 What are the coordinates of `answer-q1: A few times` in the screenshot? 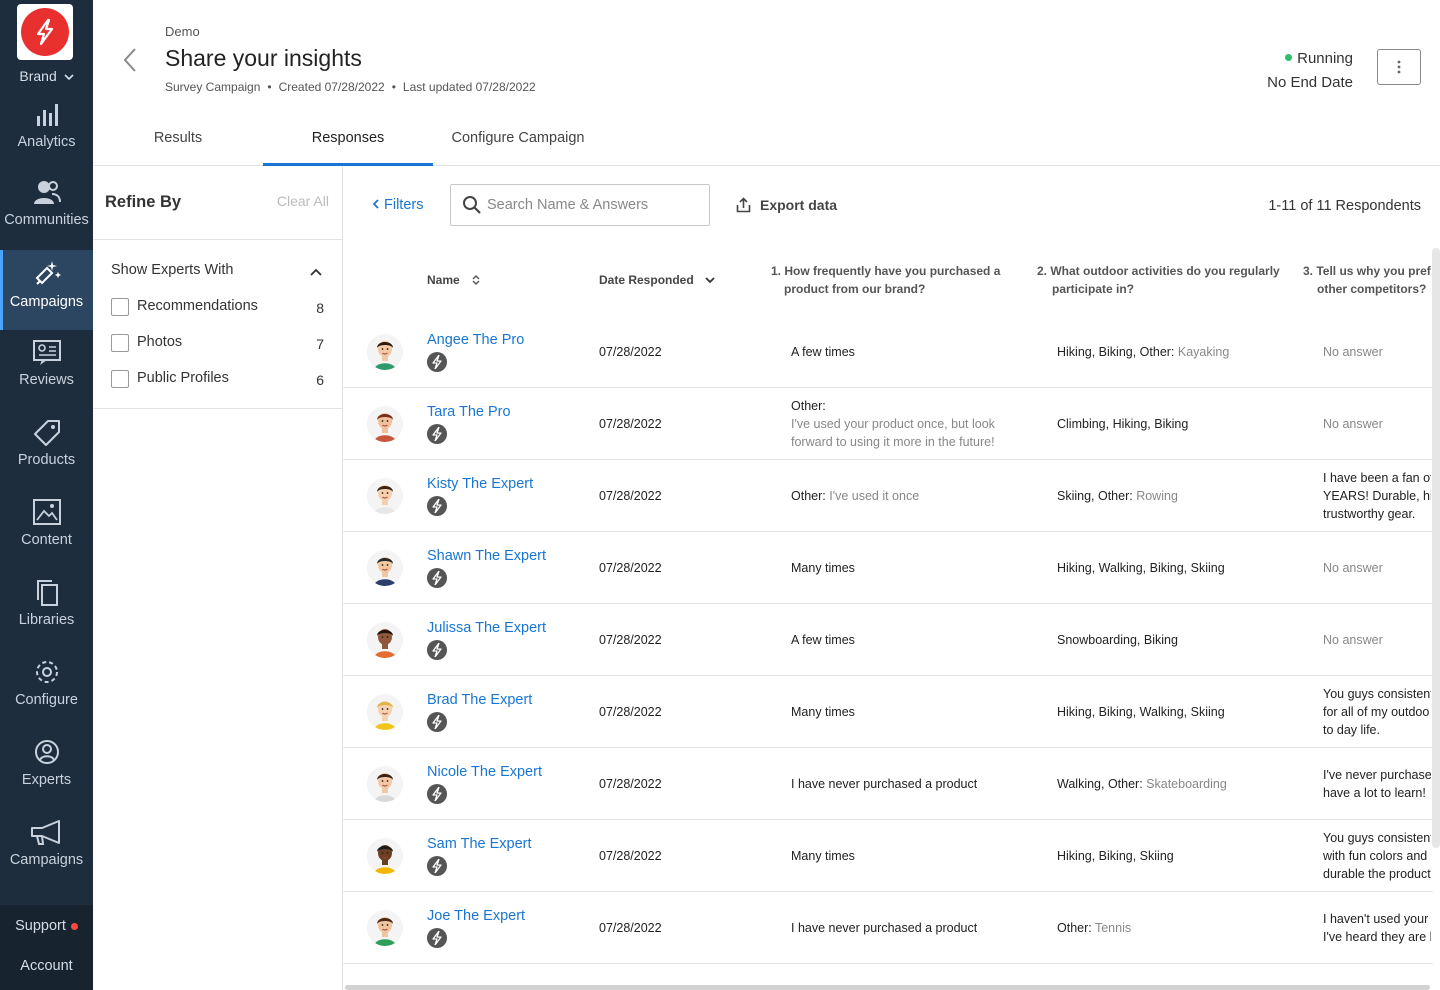 It's located at (823, 640).